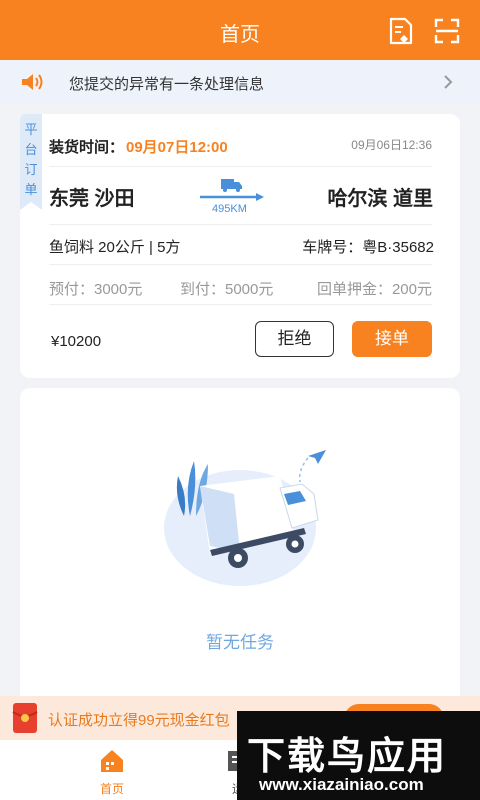 The image size is (480, 800). What do you see at coordinates (227, 289) in the screenshot?
I see `pay-on-arrival: 到付：5000元` at bounding box center [227, 289].